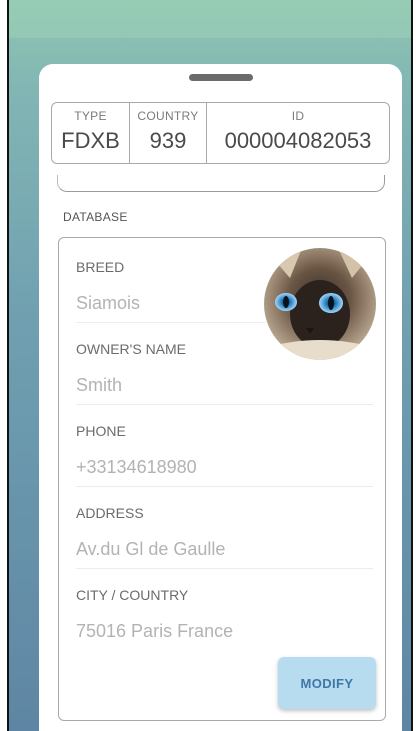 Image resolution: width=416 pixels, height=731 pixels. What do you see at coordinates (168, 140) in the screenshot?
I see `country-value: 939` at bounding box center [168, 140].